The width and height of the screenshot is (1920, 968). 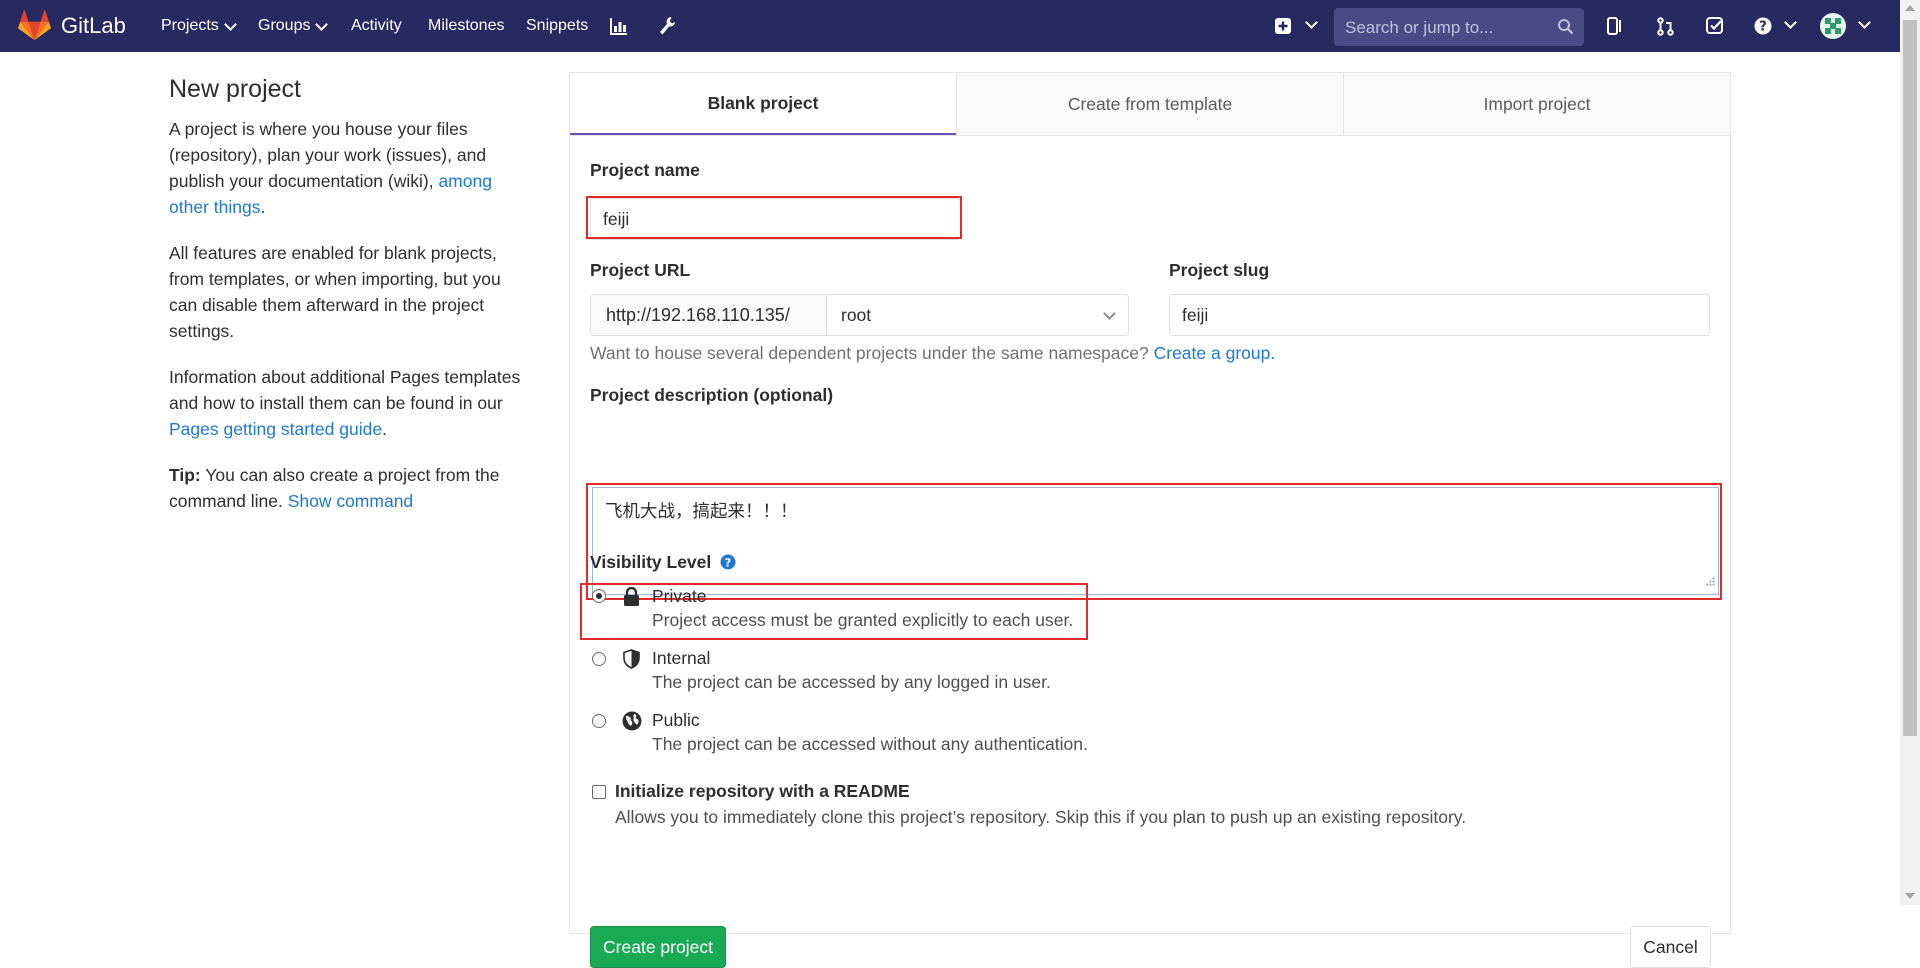 I want to click on project-slug-input: feiji, so click(x=1439, y=315).